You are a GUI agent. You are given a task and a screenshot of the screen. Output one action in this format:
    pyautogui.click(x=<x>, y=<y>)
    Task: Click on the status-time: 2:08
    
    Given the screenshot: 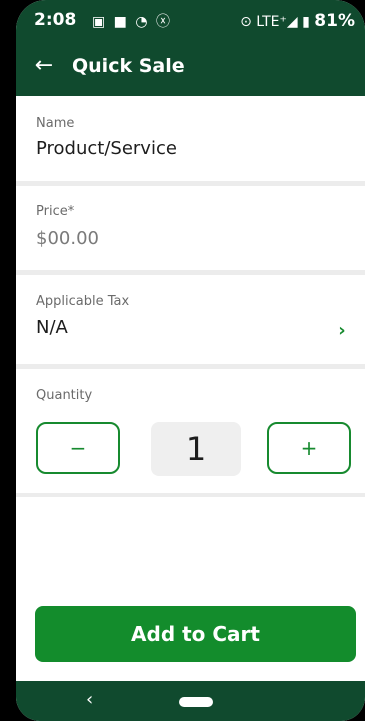 What is the action you would take?
    pyautogui.click(x=55, y=20)
    